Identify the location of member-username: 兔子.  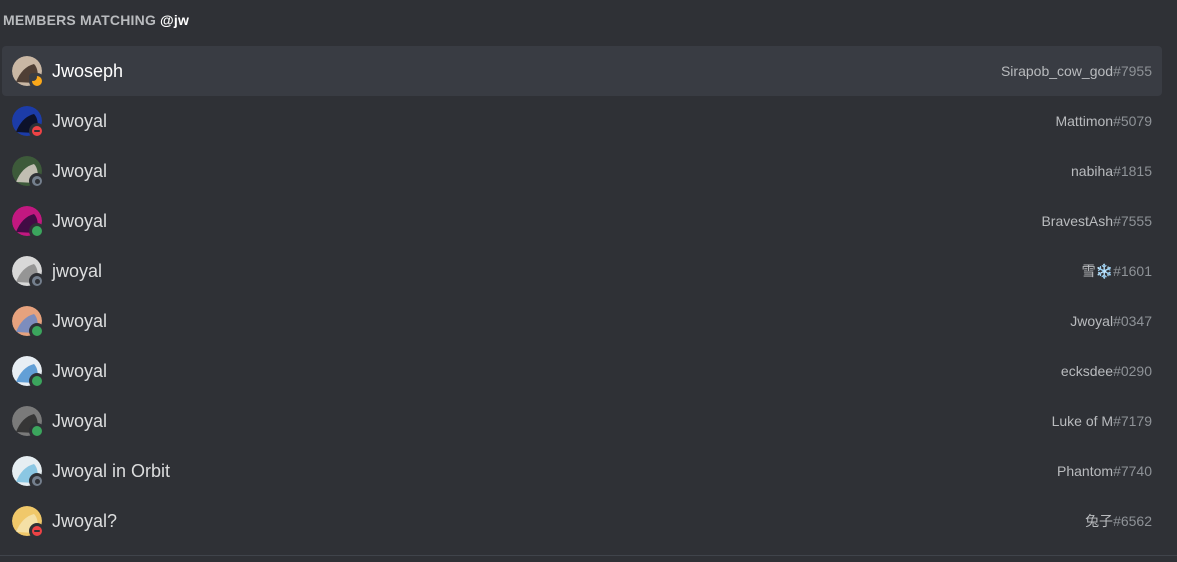
(1099, 521).